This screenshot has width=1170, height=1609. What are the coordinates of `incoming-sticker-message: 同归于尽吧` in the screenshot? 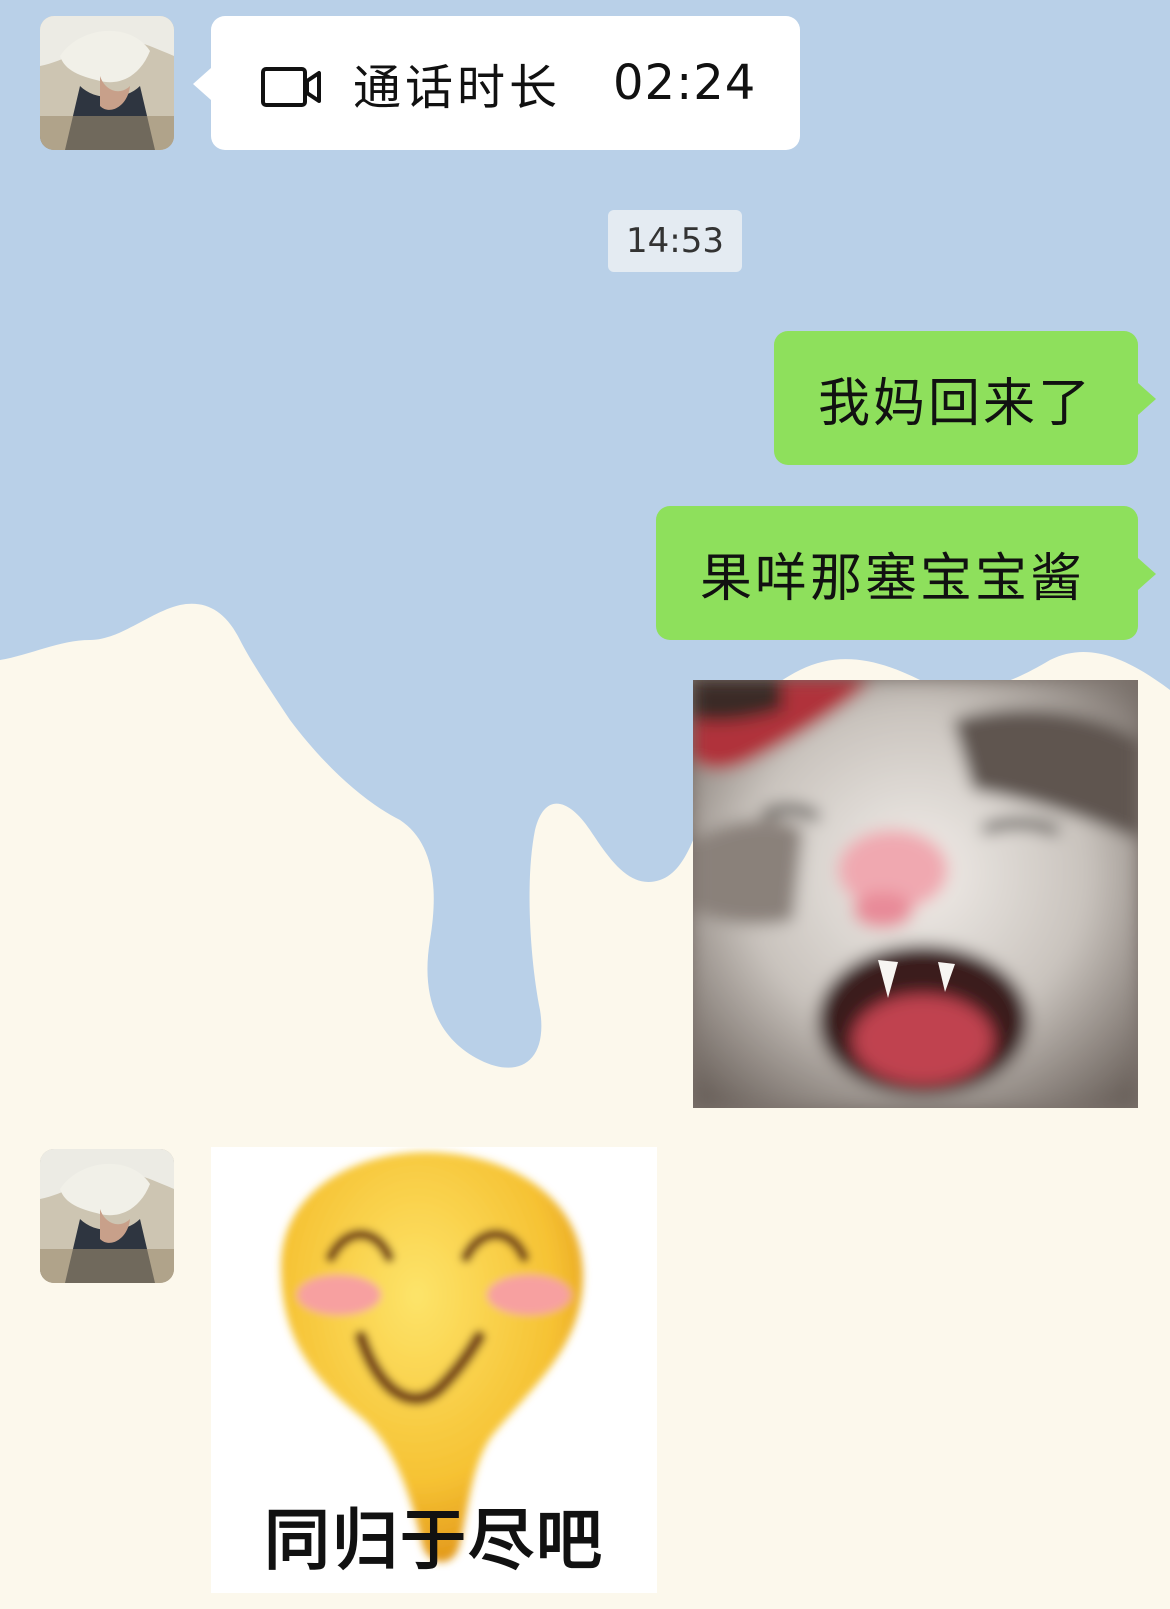 It's located at (434, 1370).